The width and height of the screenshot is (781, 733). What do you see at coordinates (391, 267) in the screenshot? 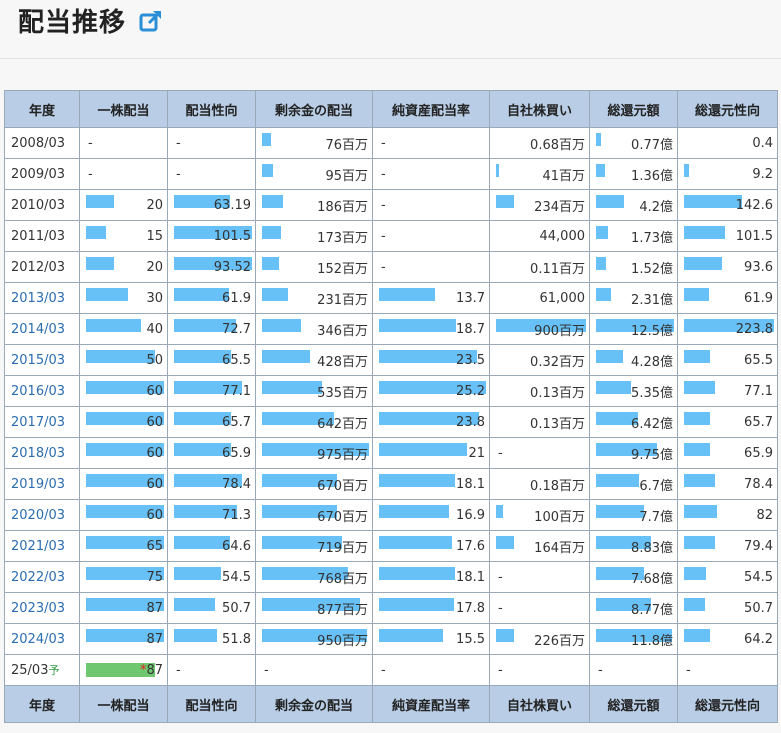
I see `table-row: 2012/03 20 93.52 152百万 - 0.11百万 1.52億 93.6` at bounding box center [391, 267].